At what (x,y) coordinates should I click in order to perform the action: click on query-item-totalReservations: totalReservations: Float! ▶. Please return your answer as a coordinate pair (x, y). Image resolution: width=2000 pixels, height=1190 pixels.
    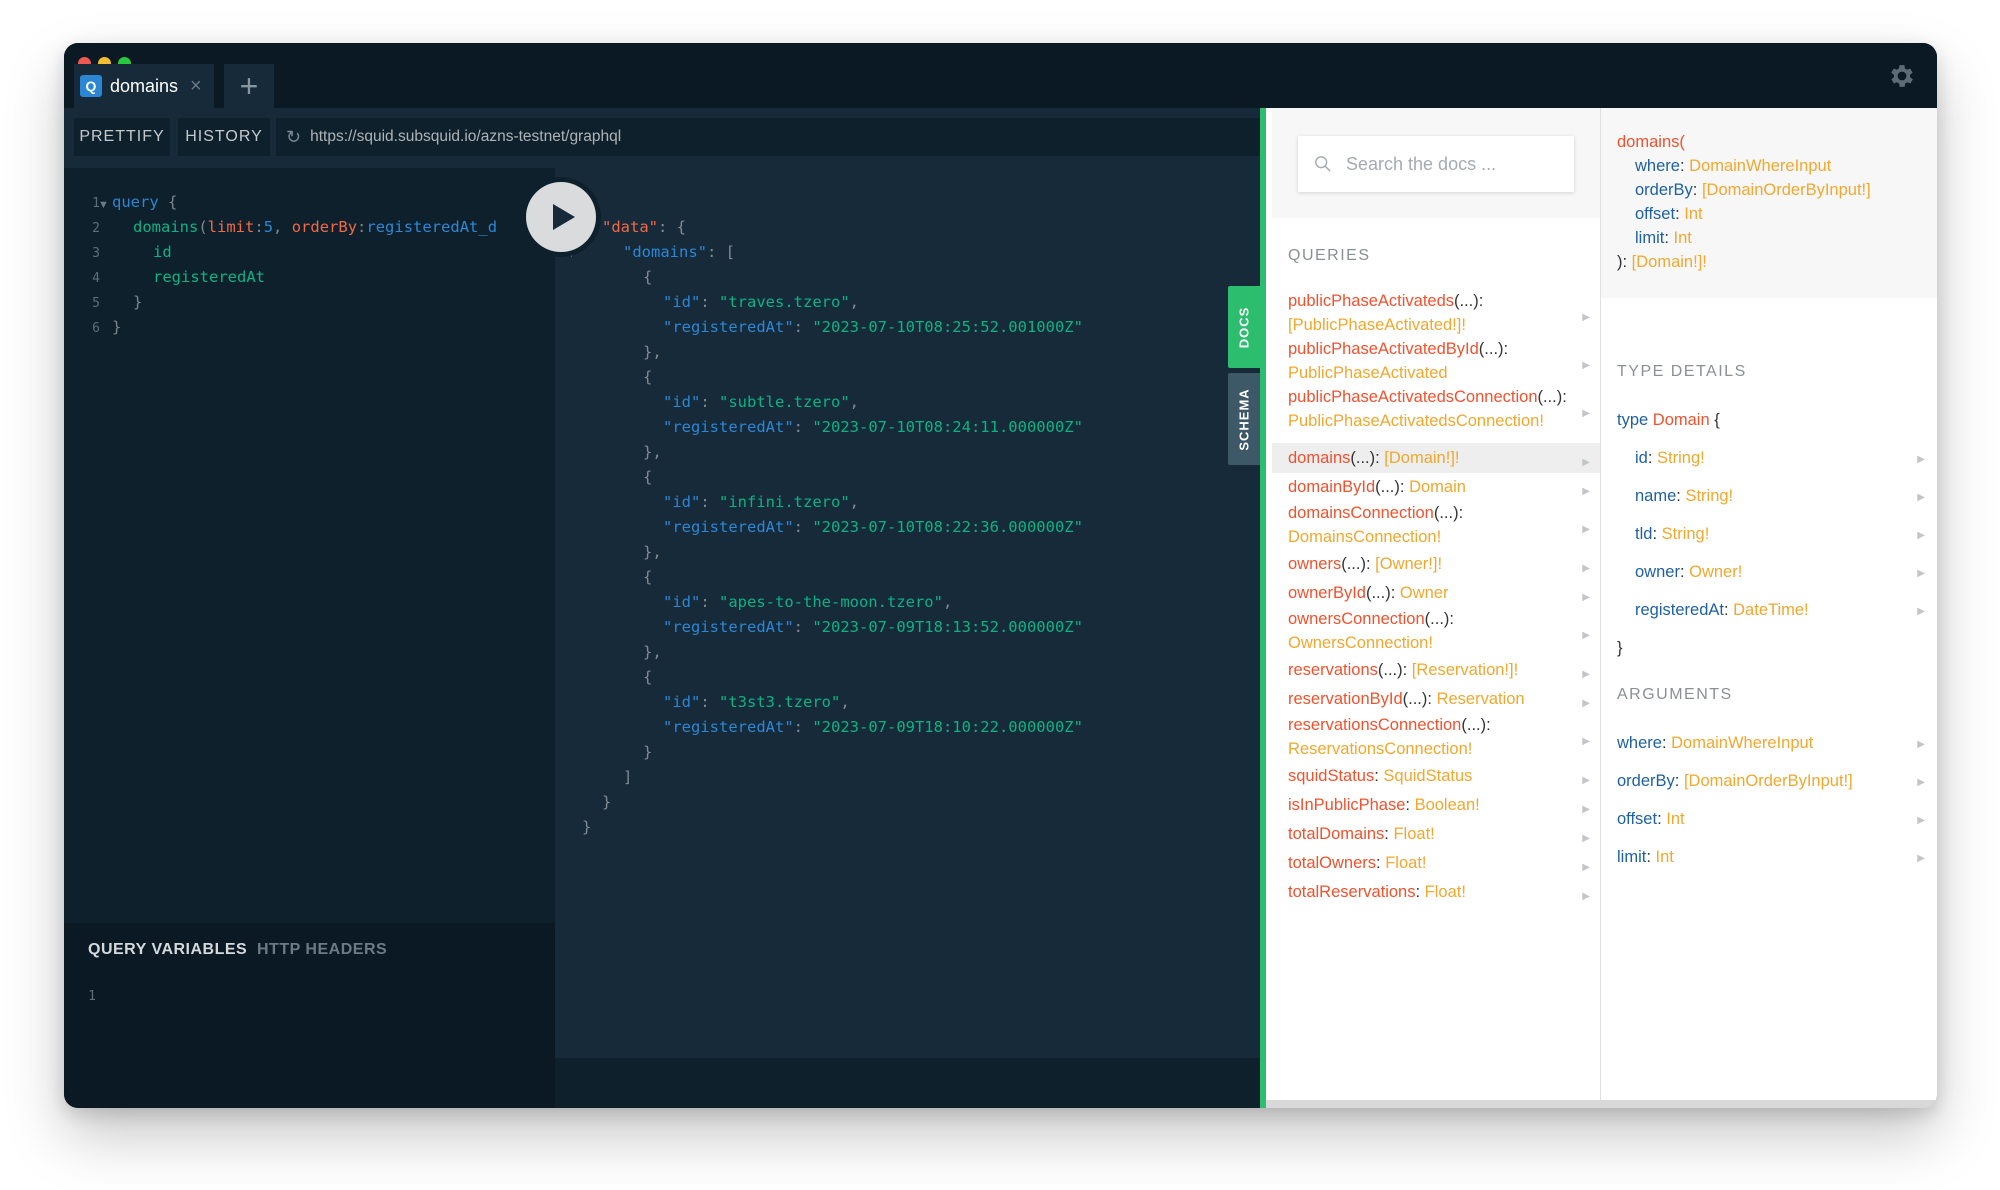
    Looking at the image, I should click on (1436, 892).